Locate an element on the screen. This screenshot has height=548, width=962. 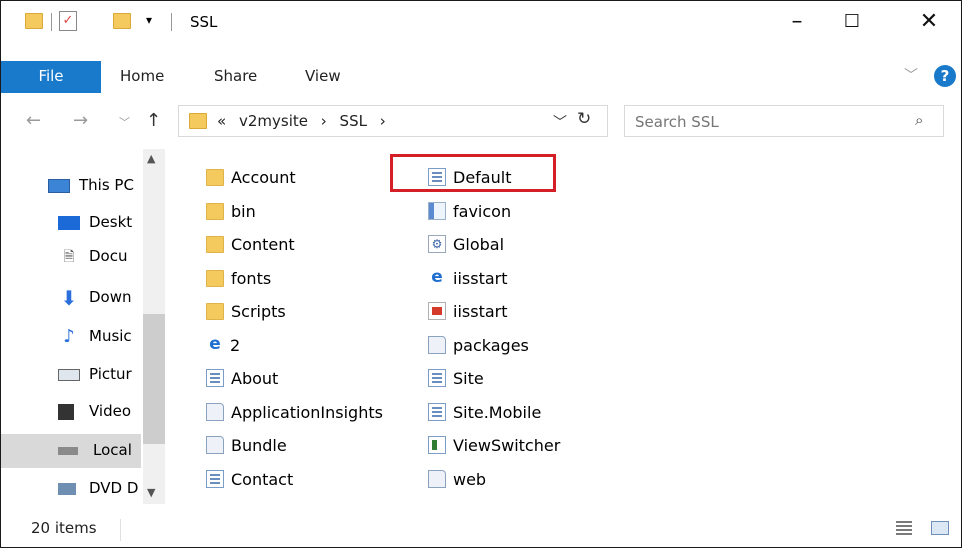
file-name: ViewSwitcher is located at coordinates (507, 445).